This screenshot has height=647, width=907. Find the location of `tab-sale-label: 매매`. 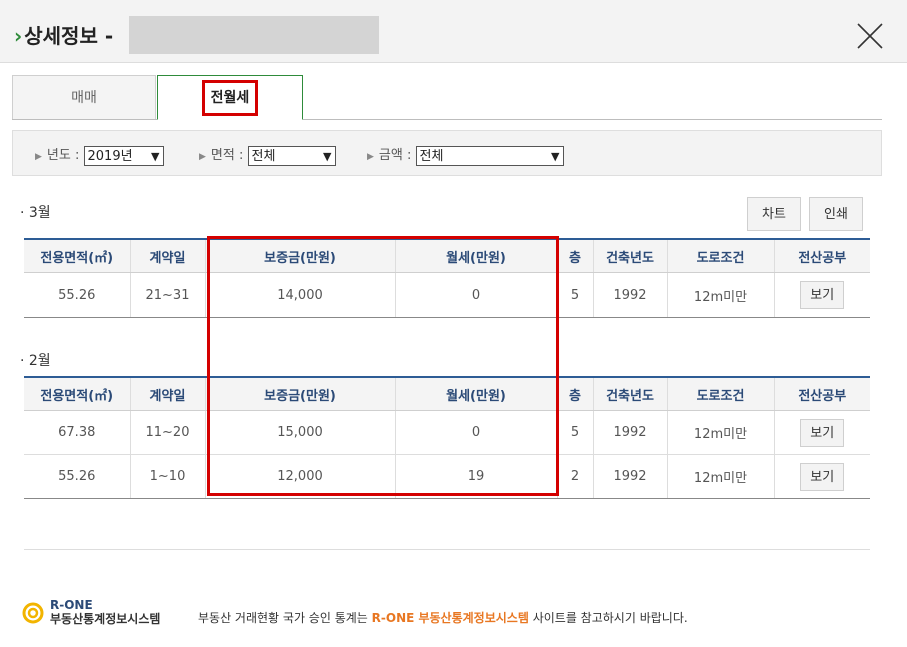

tab-sale-label: 매매 is located at coordinates (84, 98).